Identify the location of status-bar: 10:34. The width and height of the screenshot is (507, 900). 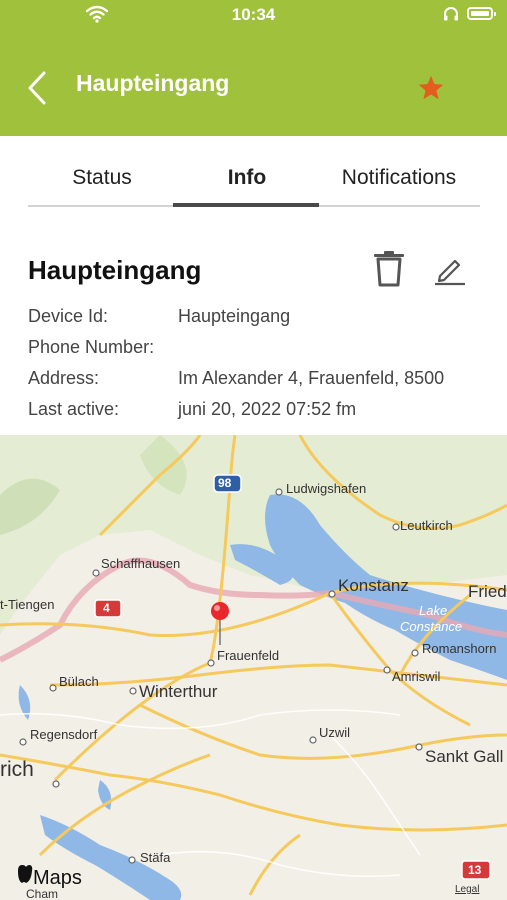
(253, 15).